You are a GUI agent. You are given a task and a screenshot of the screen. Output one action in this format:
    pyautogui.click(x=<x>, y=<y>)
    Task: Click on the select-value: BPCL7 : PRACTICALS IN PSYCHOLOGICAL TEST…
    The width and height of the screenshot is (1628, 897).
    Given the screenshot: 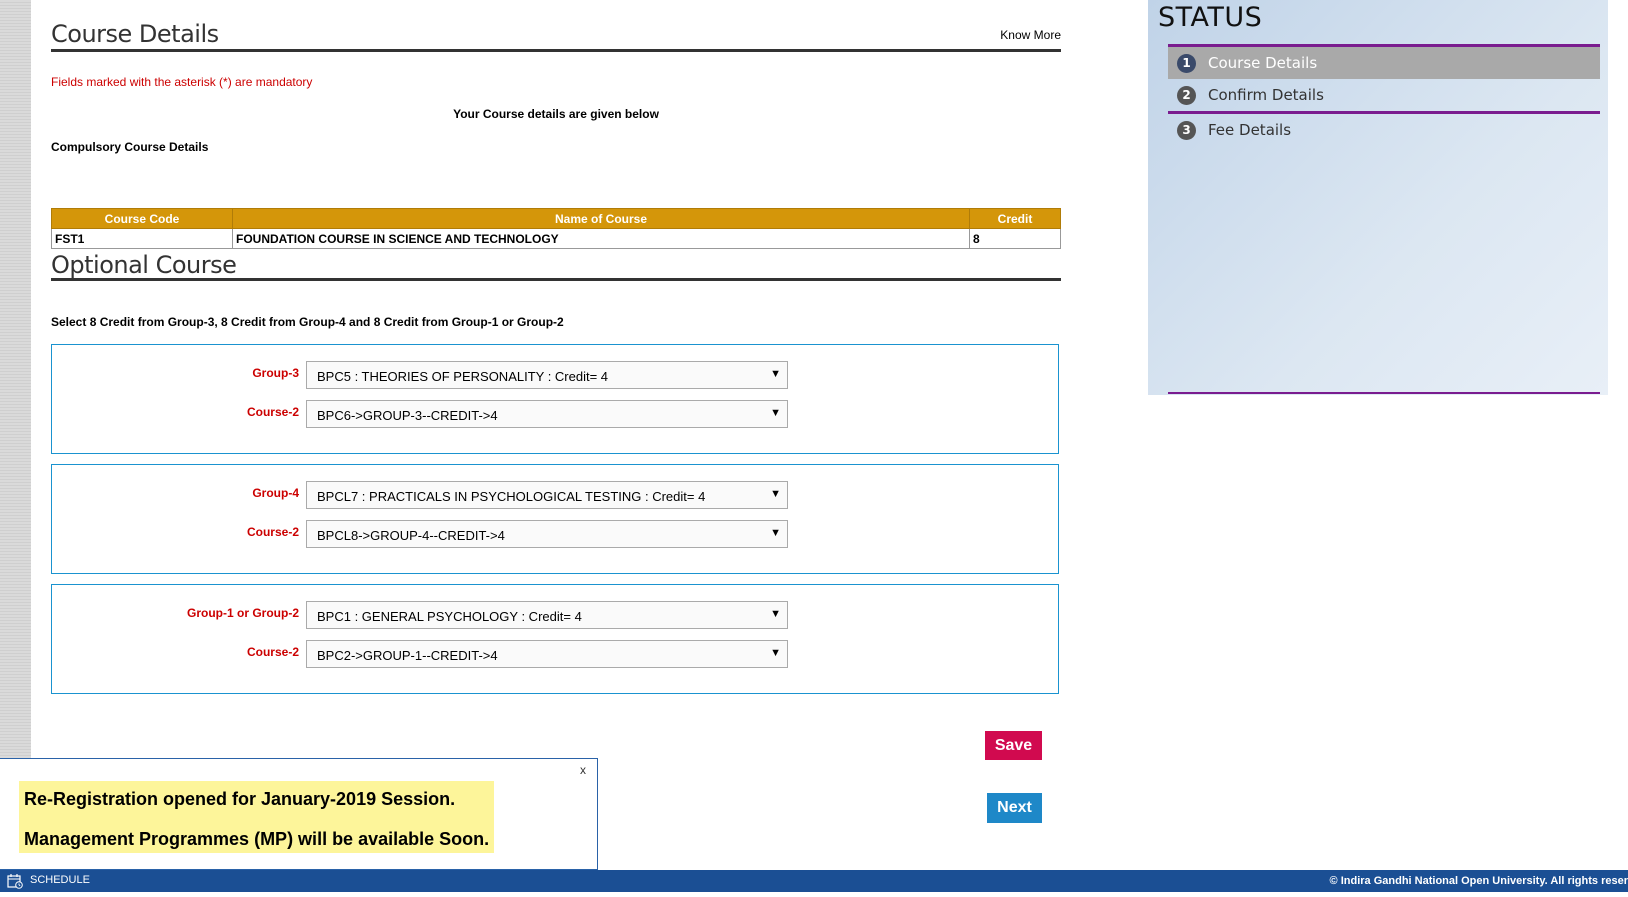 What is the action you would take?
    pyautogui.click(x=511, y=496)
    